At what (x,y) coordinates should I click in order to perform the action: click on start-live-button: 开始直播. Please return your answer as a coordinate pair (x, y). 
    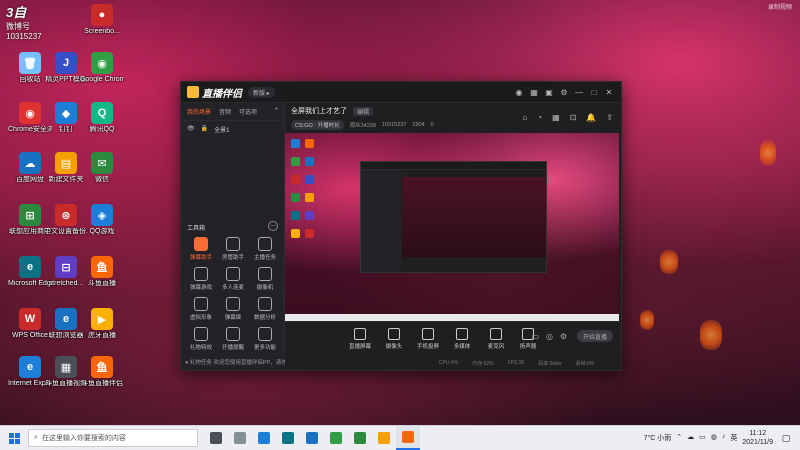
    Looking at the image, I should click on (595, 336).